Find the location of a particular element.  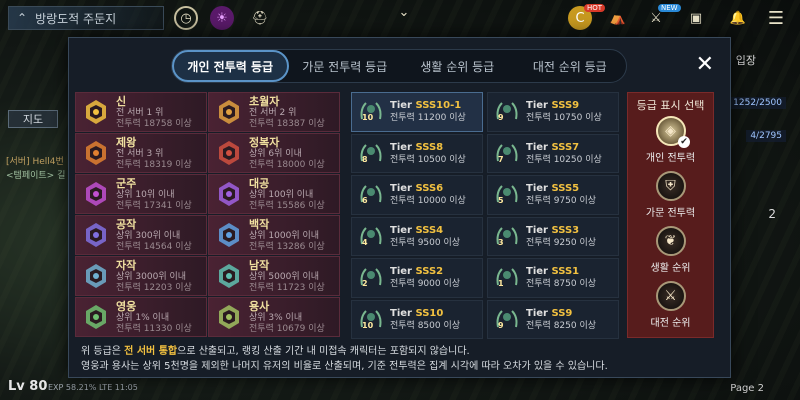

tier-cell: 10 Tier SS10 전투력 8500 이상 is located at coordinates (417, 319).